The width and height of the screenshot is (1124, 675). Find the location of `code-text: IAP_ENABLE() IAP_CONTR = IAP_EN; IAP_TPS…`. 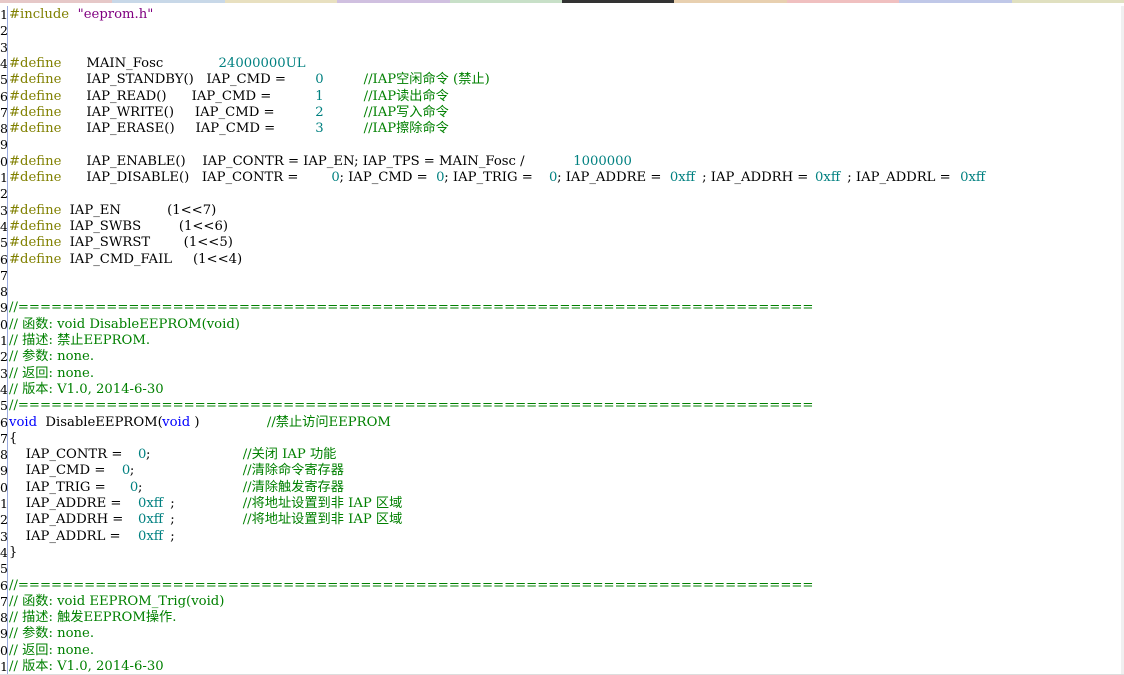

code-text: IAP_ENABLE() IAP_CONTR = IAP_EN; IAP_TPS… is located at coordinates (297, 161).